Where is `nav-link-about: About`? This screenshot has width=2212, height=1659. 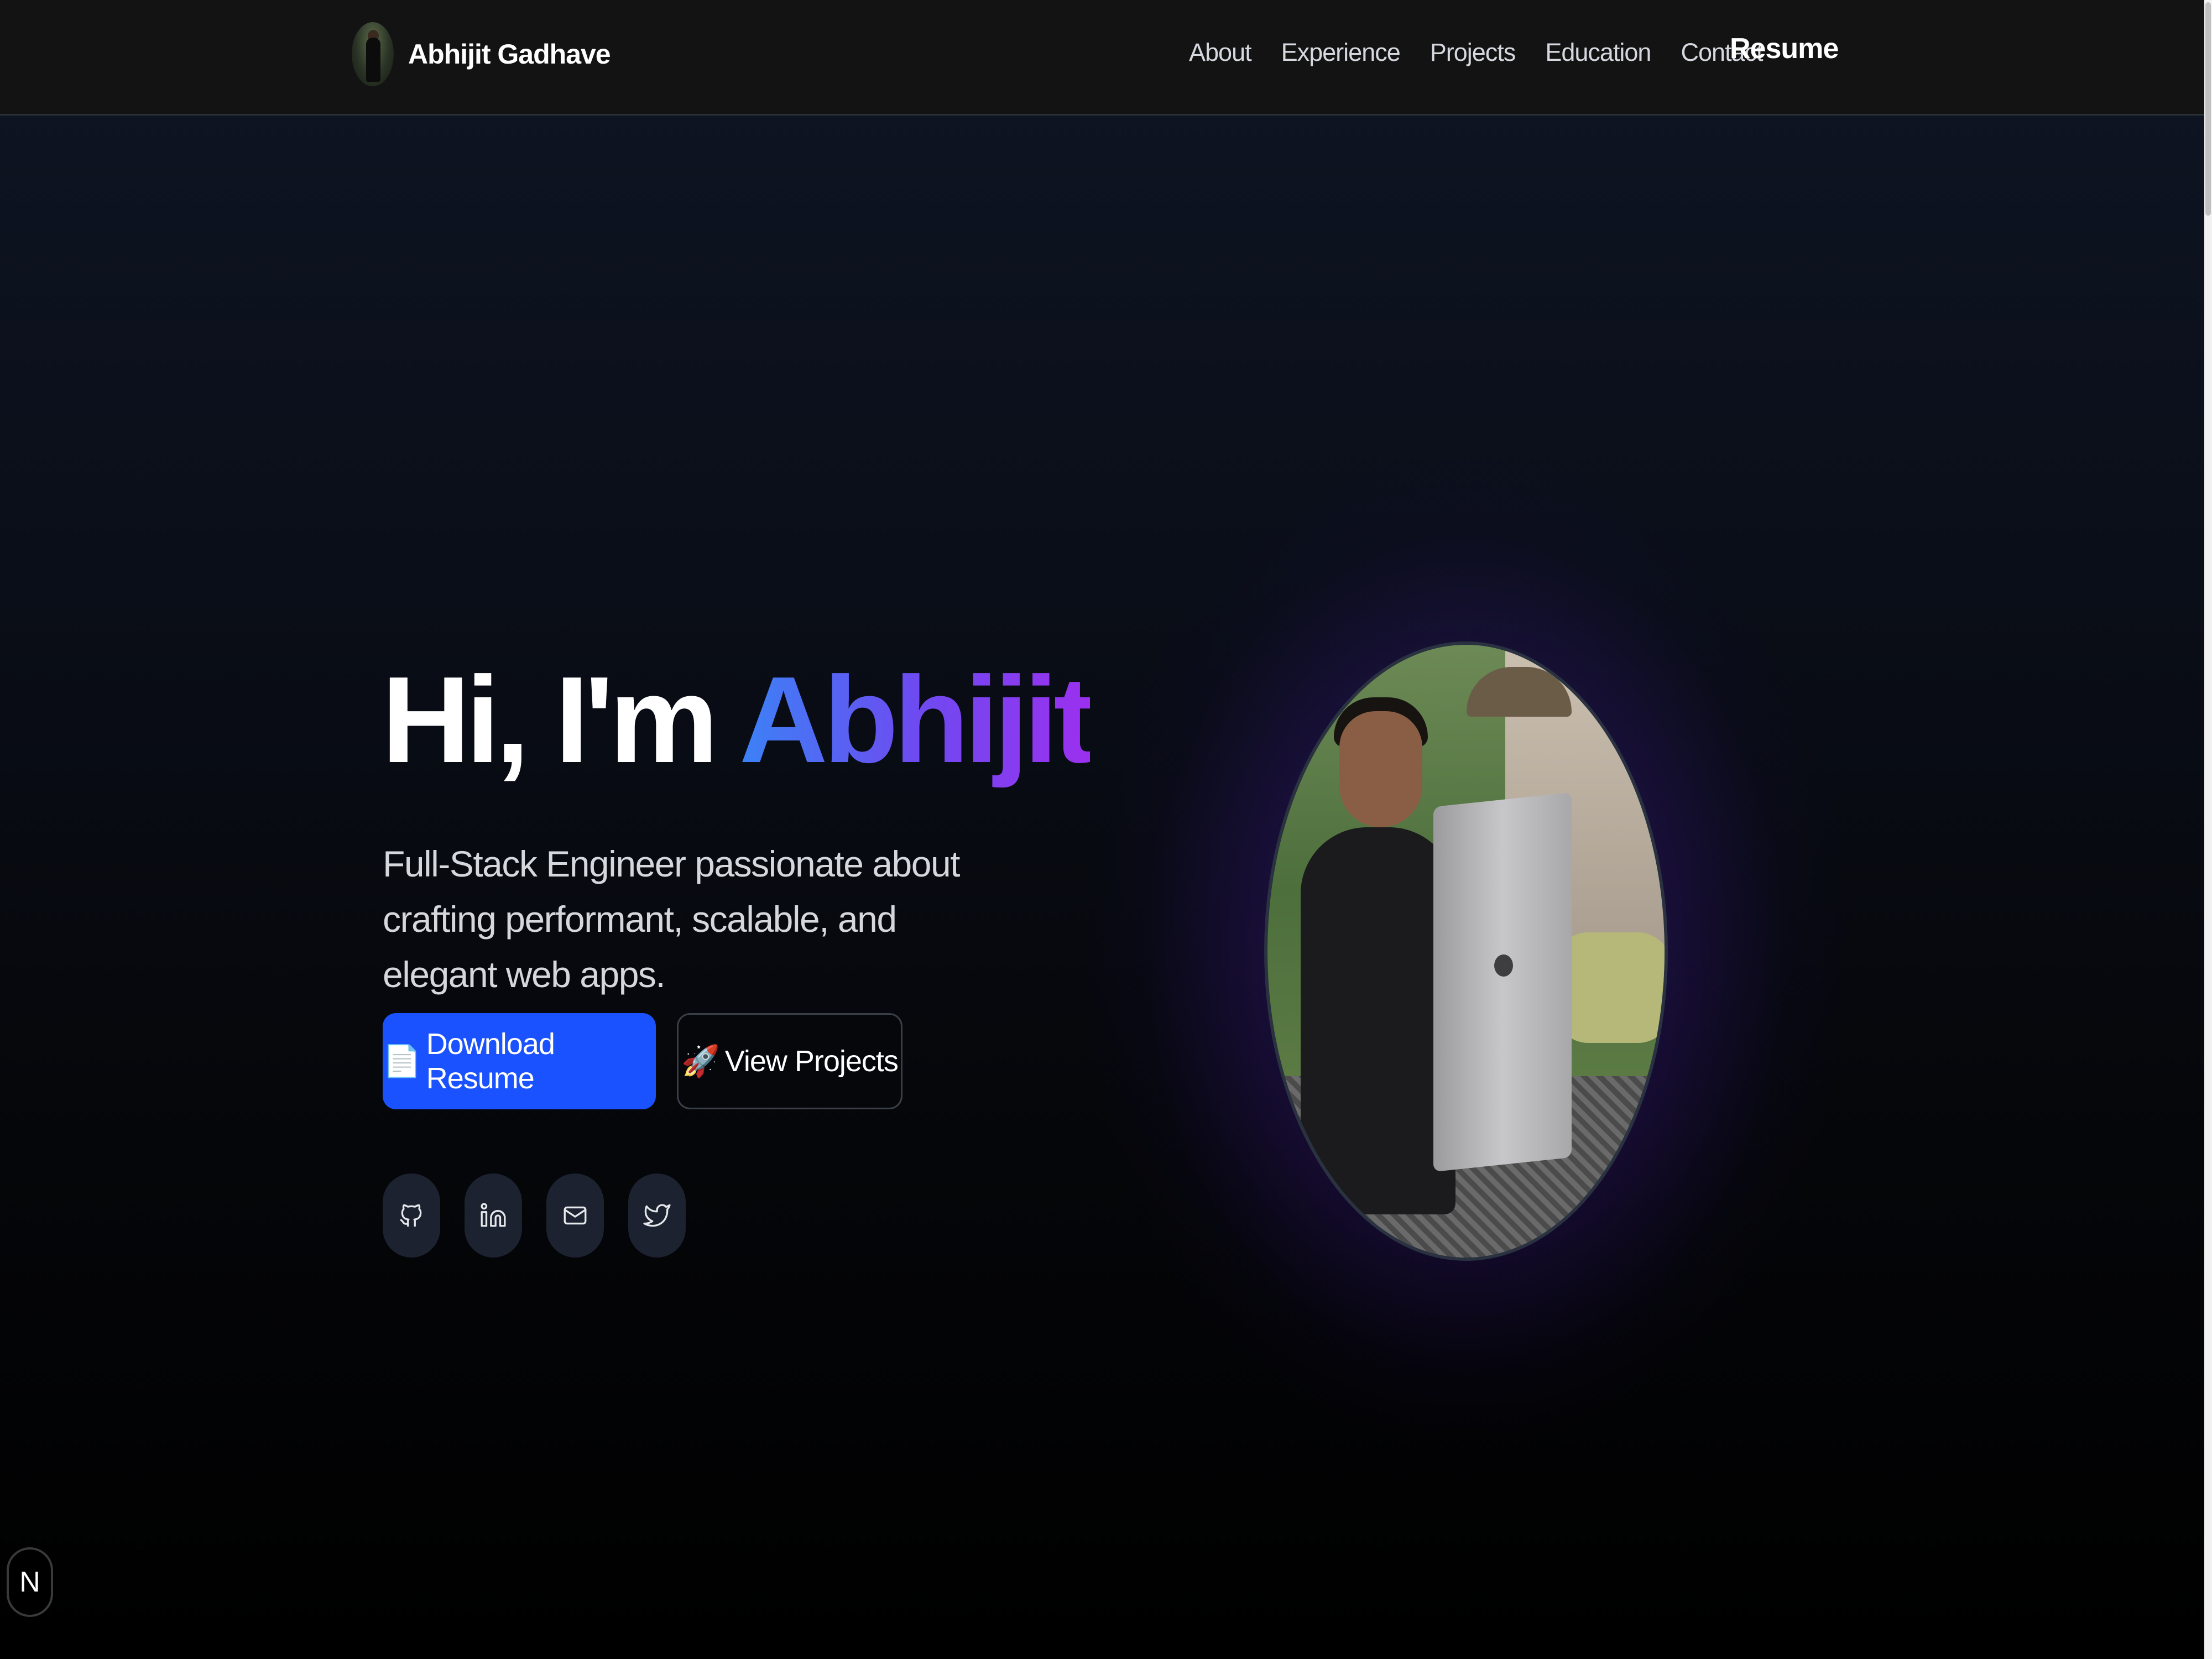
nav-link-about: About is located at coordinates (1220, 53).